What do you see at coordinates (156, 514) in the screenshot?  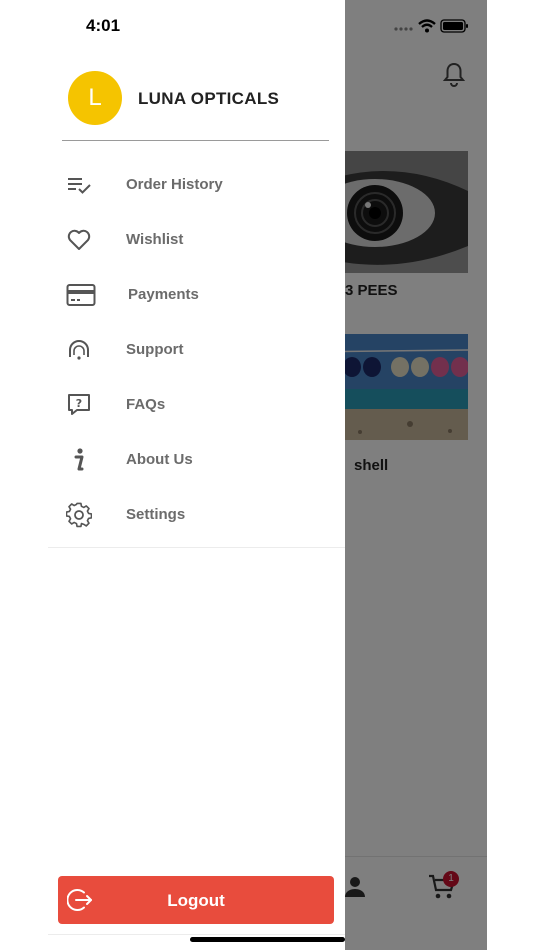 I see `menu-label-settings: Settings` at bounding box center [156, 514].